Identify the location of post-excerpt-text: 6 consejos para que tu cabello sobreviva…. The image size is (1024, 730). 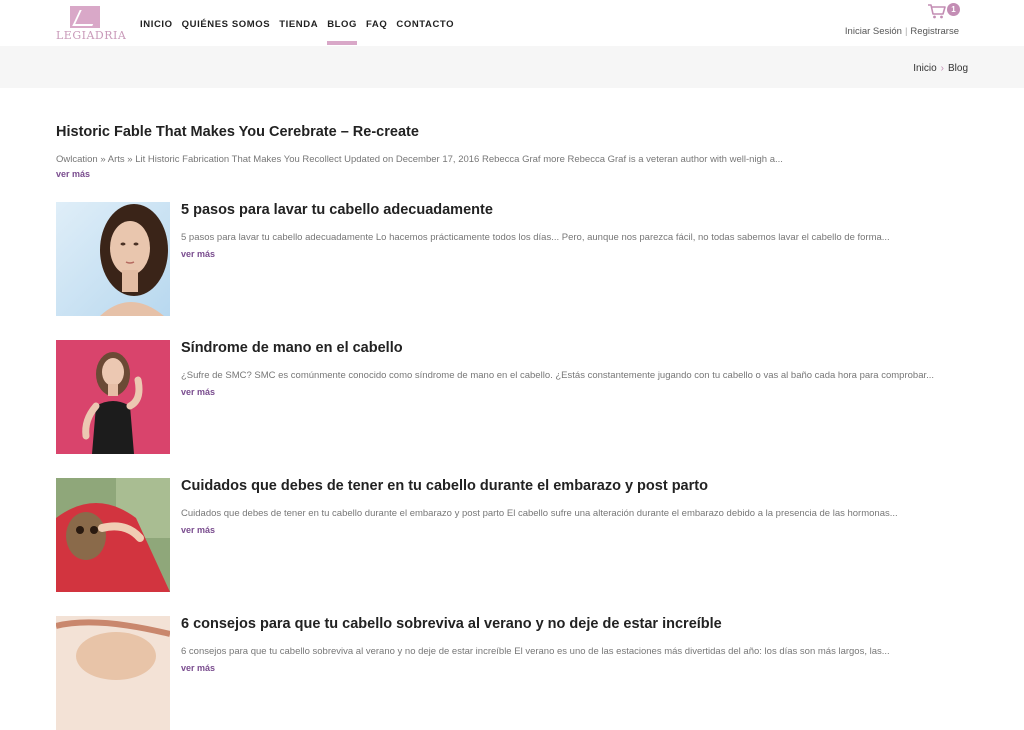
(535, 651).